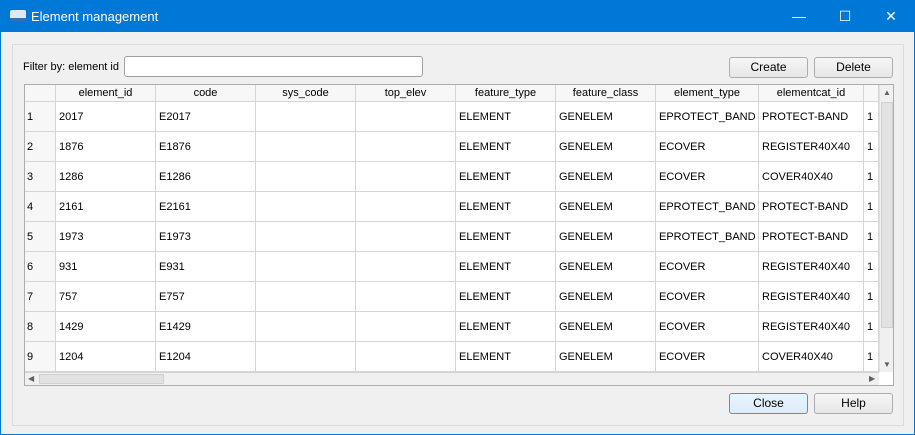 Image resolution: width=915 pixels, height=435 pixels. I want to click on table-cell: E2017, so click(206, 117).